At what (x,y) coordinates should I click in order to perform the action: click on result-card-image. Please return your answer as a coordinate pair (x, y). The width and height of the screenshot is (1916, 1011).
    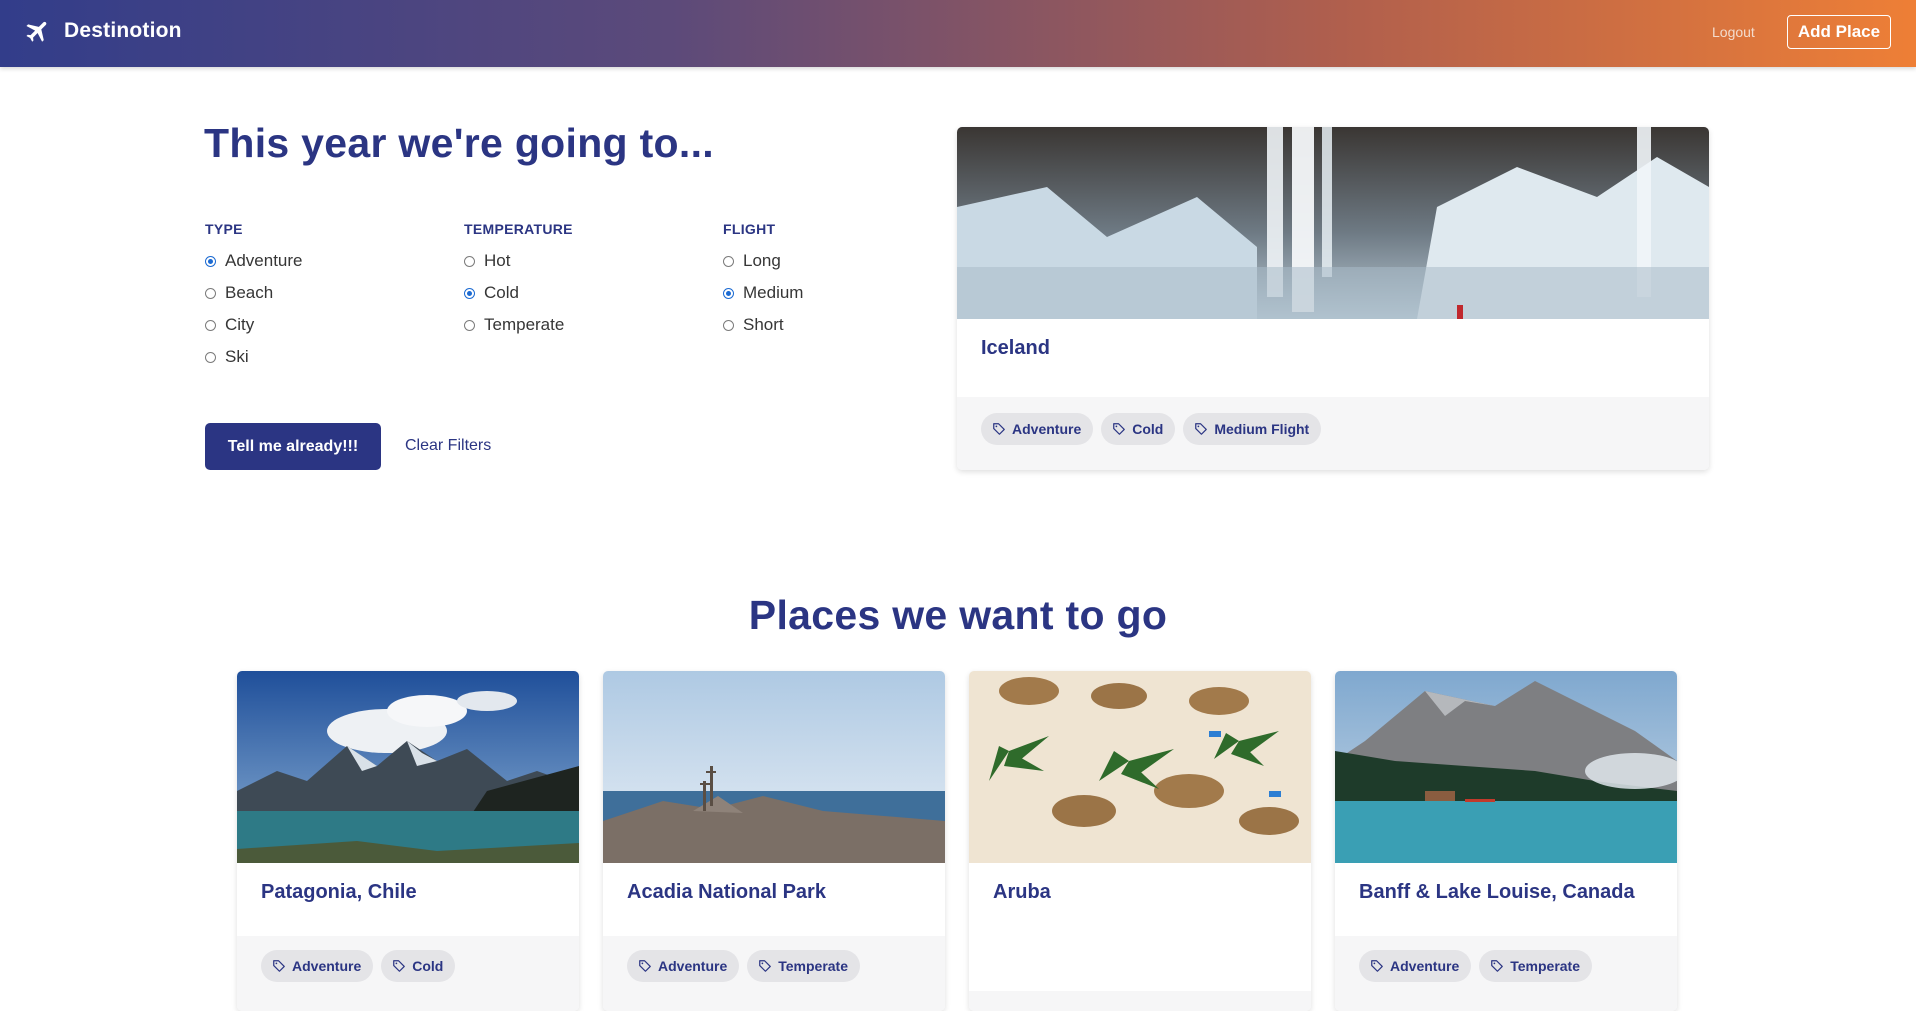
    Looking at the image, I should click on (1333, 223).